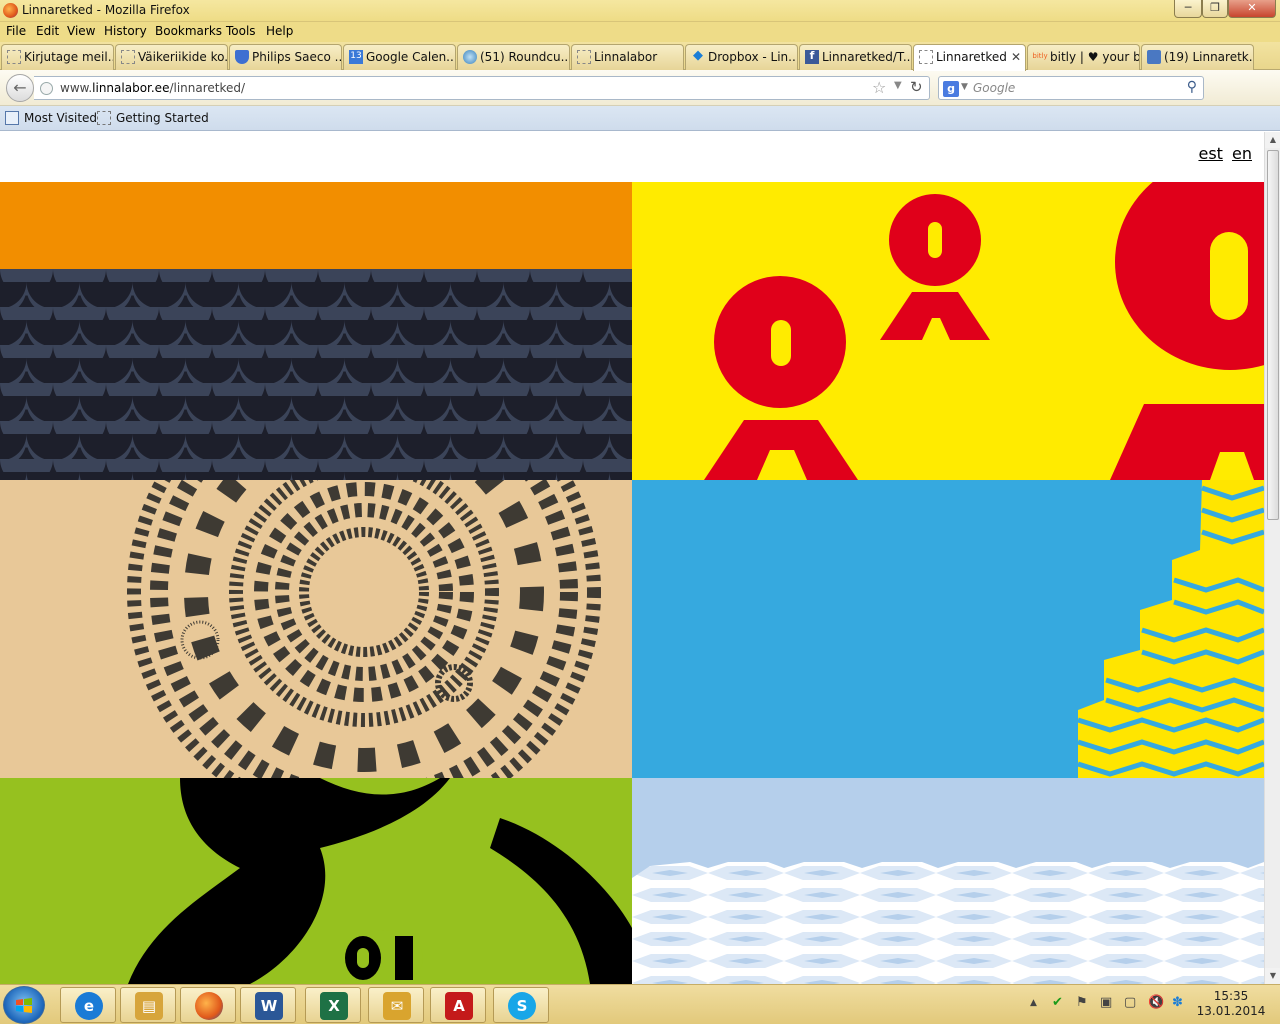 Image resolution: width=1280 pixels, height=1025 pixels. I want to click on lang-en-link: en, so click(1242, 153).